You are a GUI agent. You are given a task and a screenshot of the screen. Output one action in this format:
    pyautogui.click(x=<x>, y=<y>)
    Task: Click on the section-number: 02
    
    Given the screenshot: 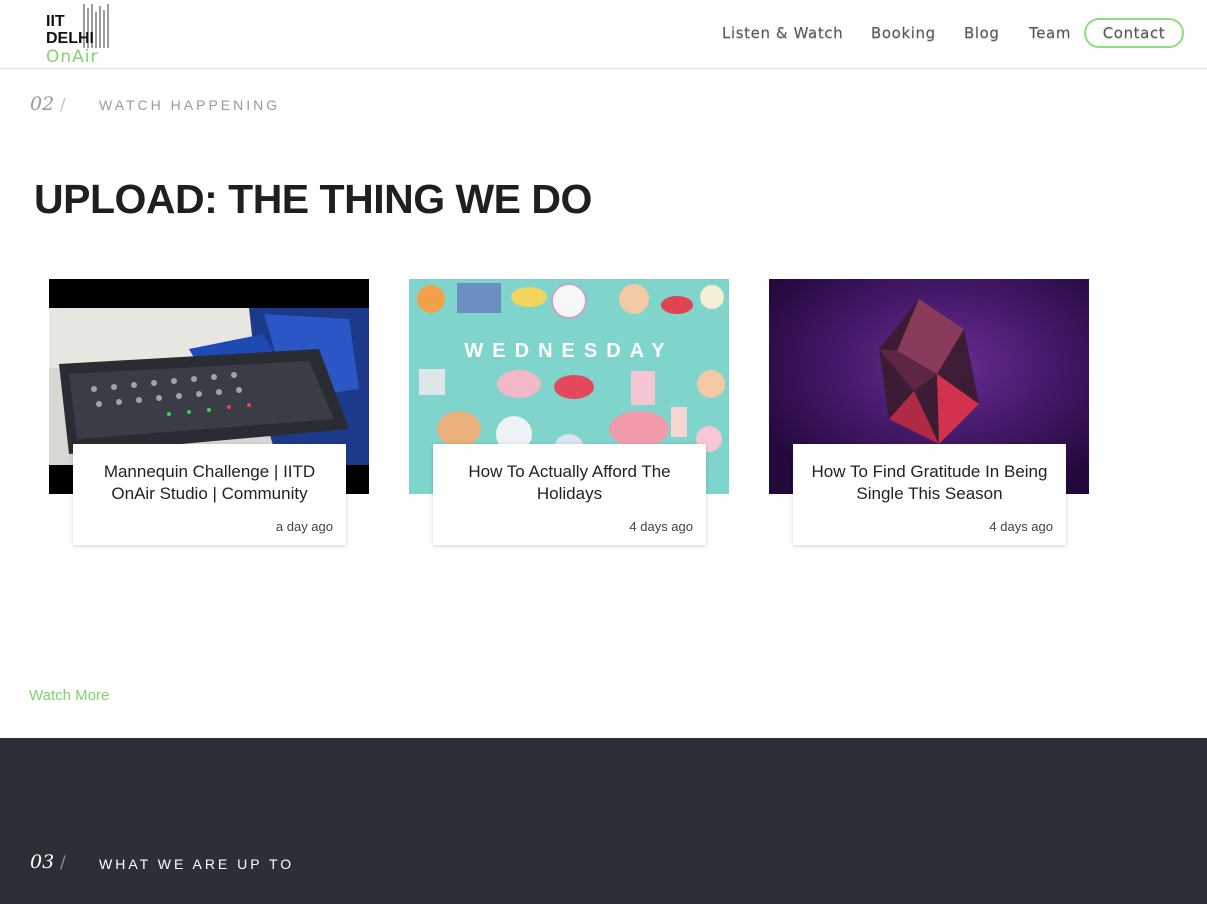 What is the action you would take?
    pyautogui.click(x=42, y=104)
    